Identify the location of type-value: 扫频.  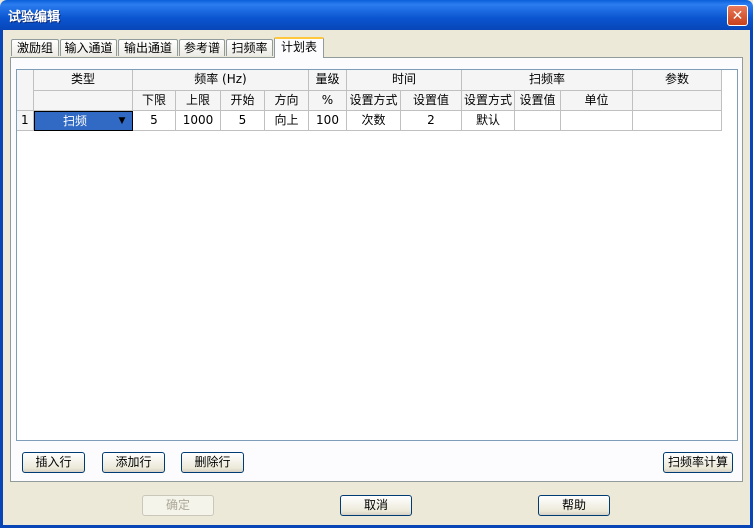
(75, 121).